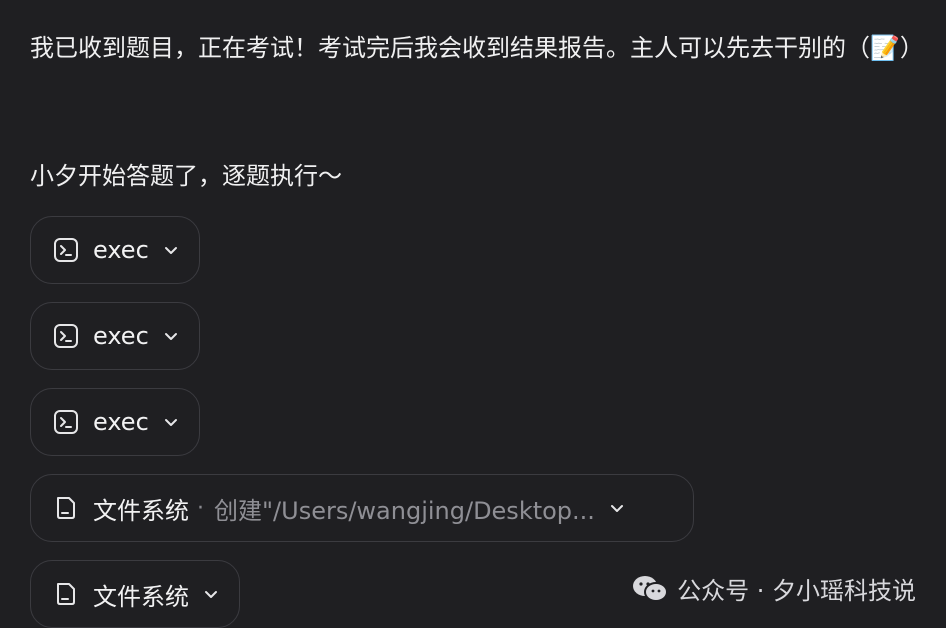 The image size is (946, 628). What do you see at coordinates (796, 591) in the screenshot?
I see `watermark-text: 公众号 · 夕小瑶科技说` at bounding box center [796, 591].